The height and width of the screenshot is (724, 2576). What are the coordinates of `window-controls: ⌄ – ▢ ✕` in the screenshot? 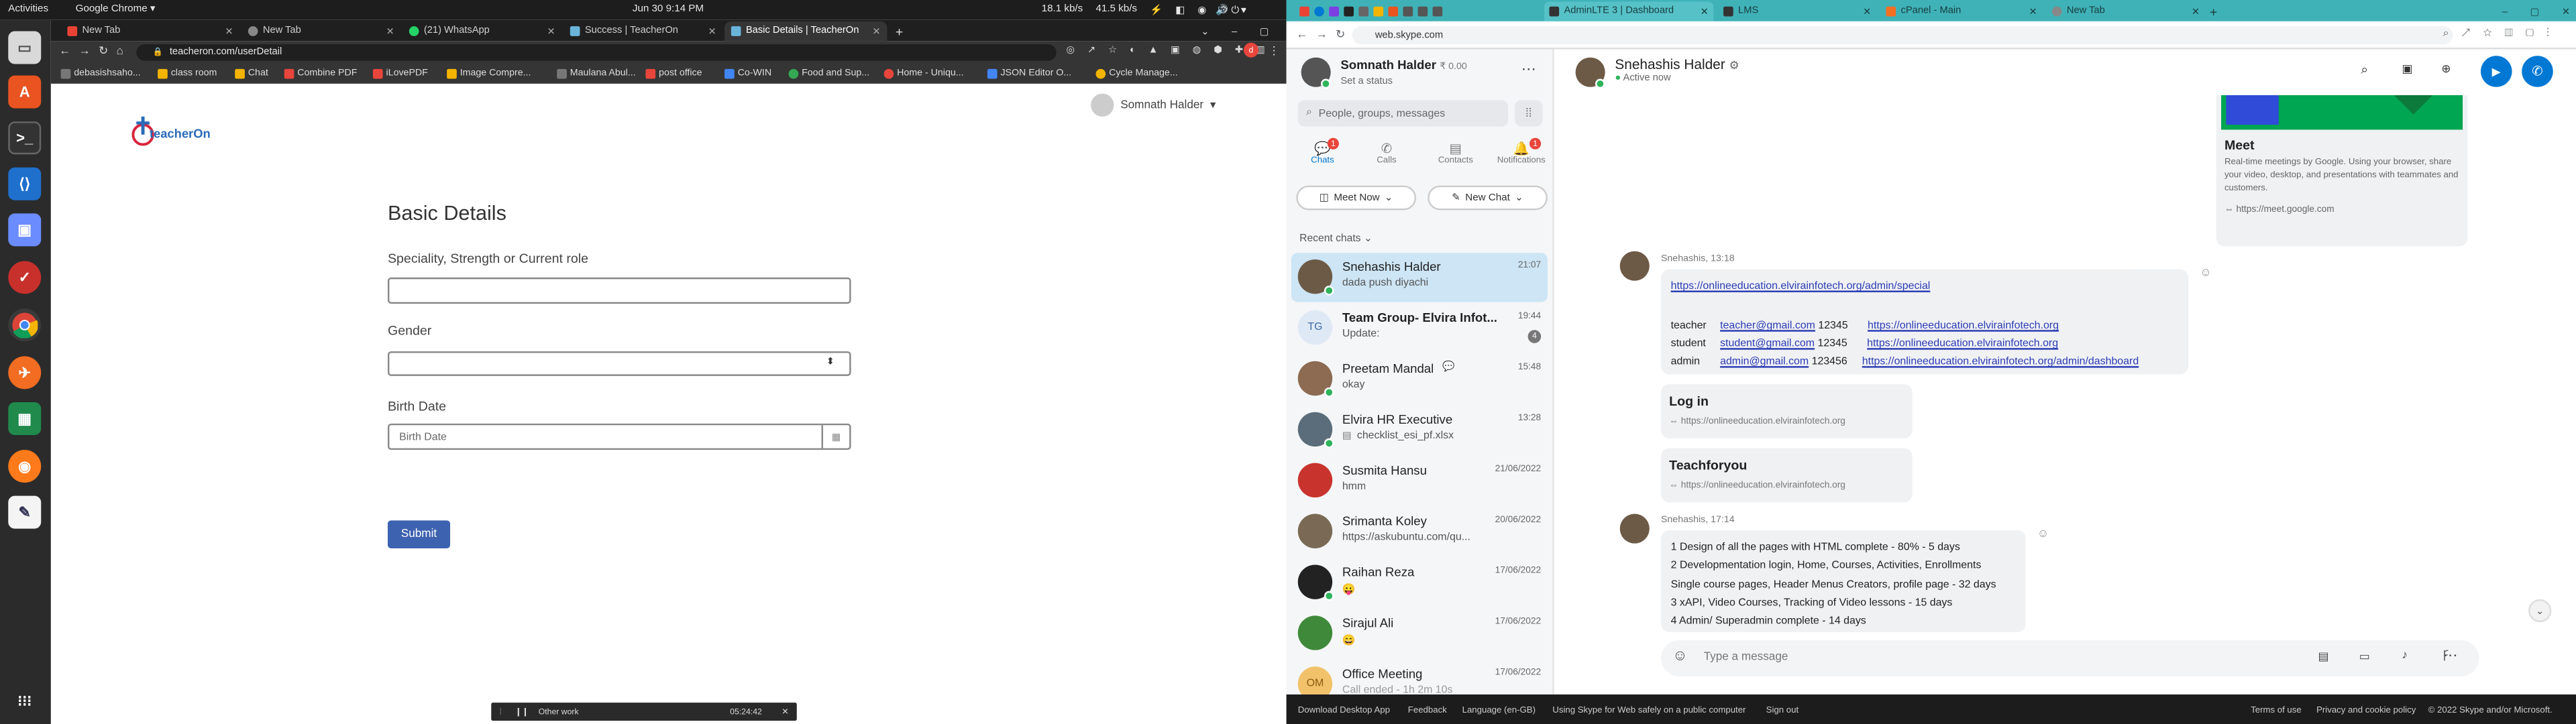 It's located at (1240, 31).